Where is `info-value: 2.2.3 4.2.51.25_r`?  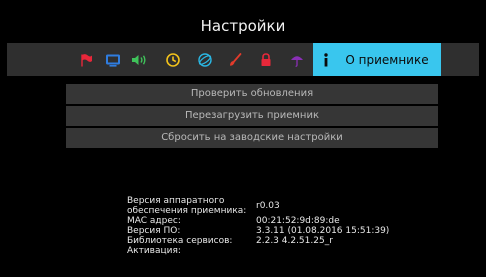
info-value: 2.2.3 4.2.51.25_r is located at coordinates (294, 241).